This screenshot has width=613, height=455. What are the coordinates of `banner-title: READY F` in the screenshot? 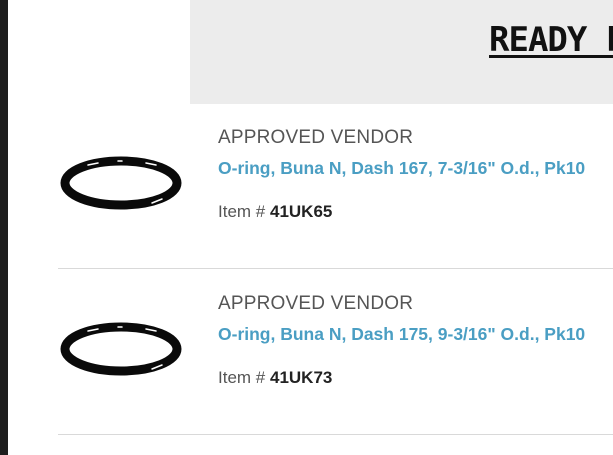 It's located at (551, 40).